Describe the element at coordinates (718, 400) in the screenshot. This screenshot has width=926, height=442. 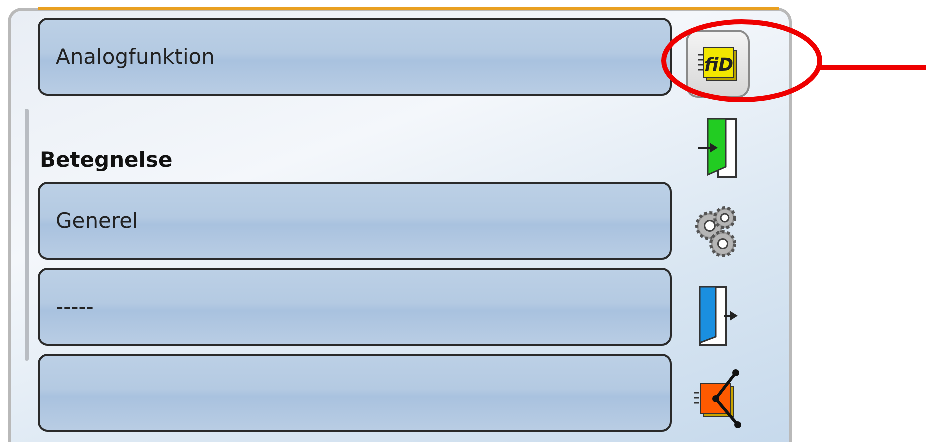
I see `node-graph-icon` at that location.